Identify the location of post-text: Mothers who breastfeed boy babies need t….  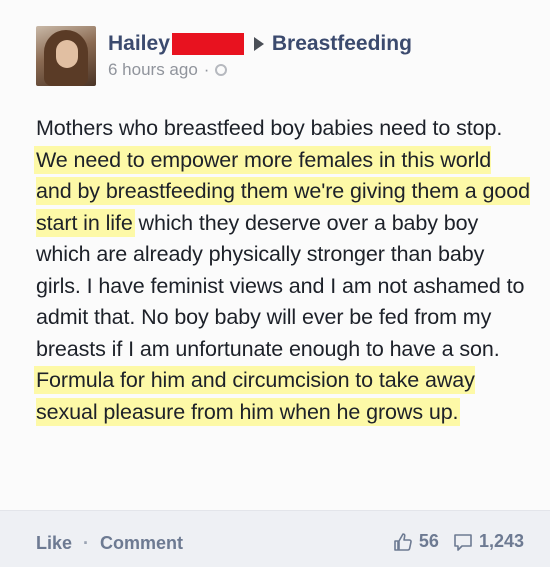
(269, 128).